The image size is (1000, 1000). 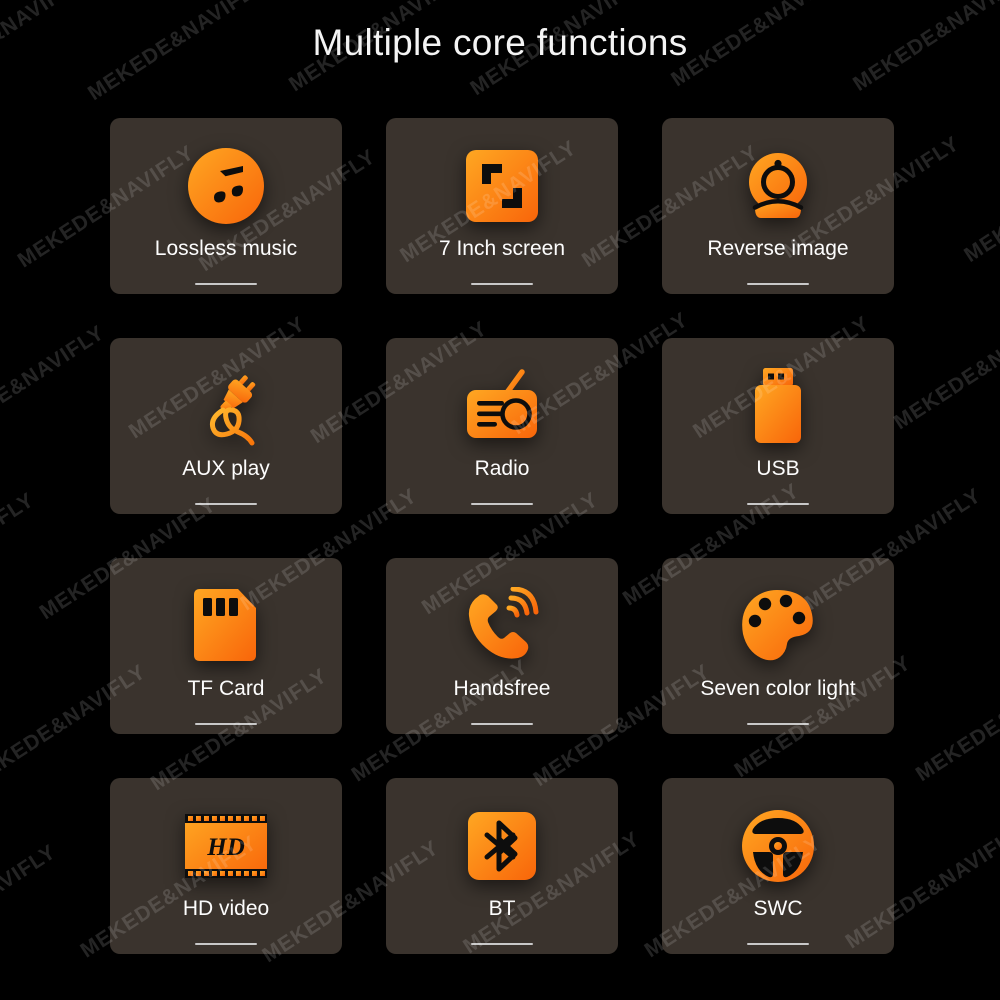 I want to click on feature-card-reverse-image: Reverse image, so click(x=778, y=206).